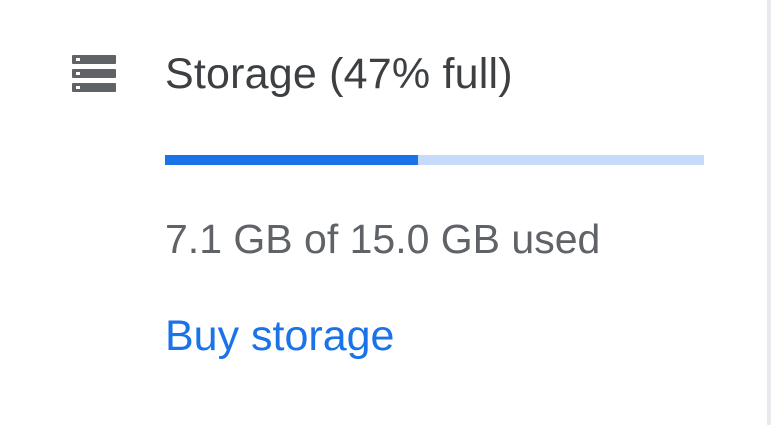 This screenshot has width=771, height=425. Describe the element at coordinates (279, 336) in the screenshot. I see `buy-storage-link: Buy storage` at that location.